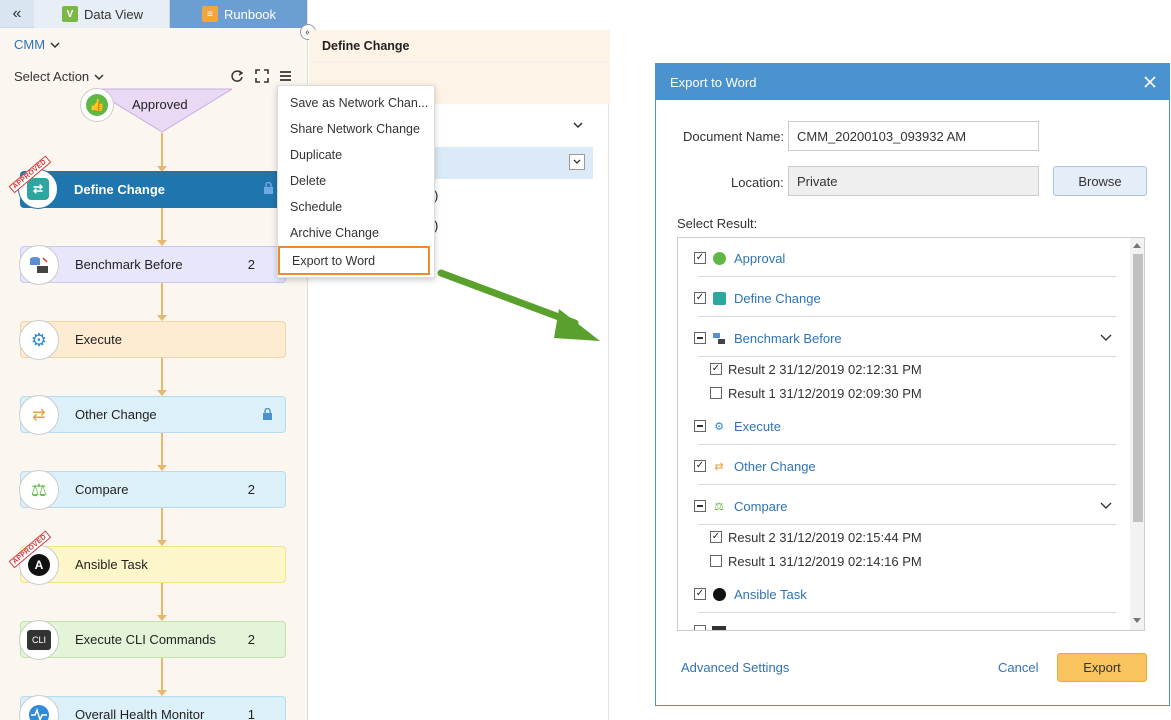 The width and height of the screenshot is (1171, 720). I want to click on node-health-monitor-count: 1, so click(251, 713).